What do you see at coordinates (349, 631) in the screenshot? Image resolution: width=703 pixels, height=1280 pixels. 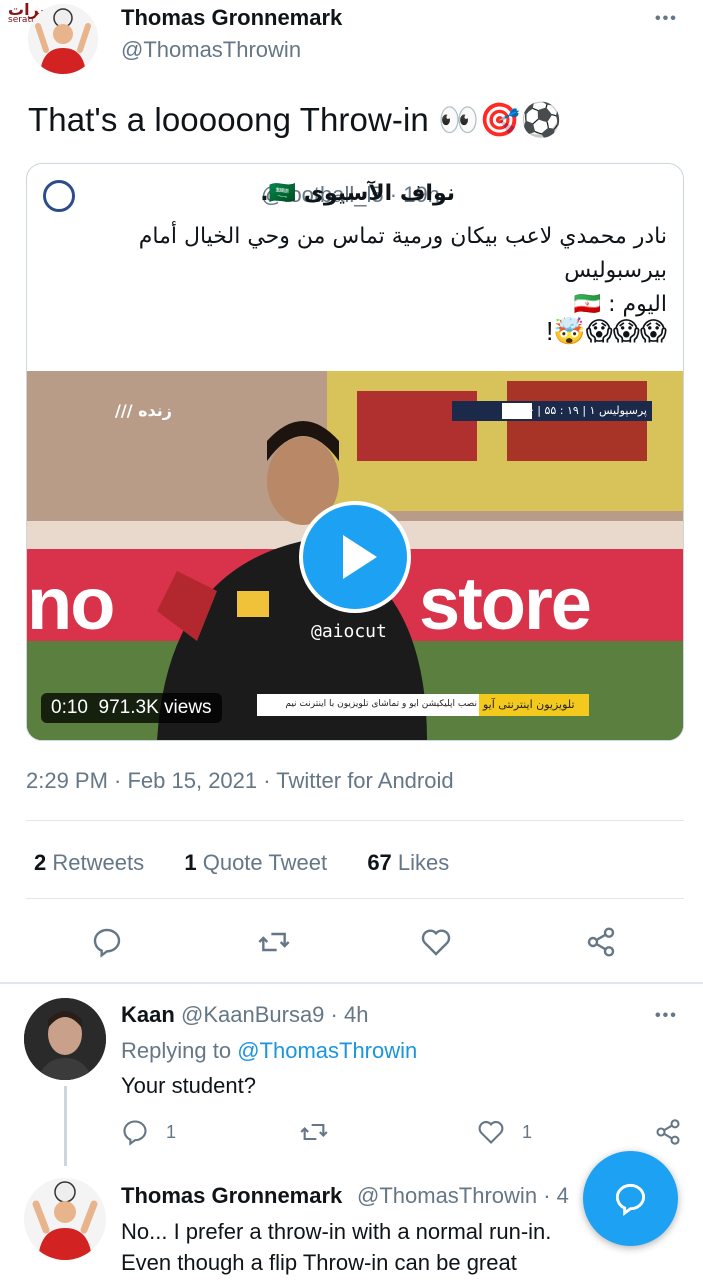 I see `video-watermark: @aiocut` at bounding box center [349, 631].